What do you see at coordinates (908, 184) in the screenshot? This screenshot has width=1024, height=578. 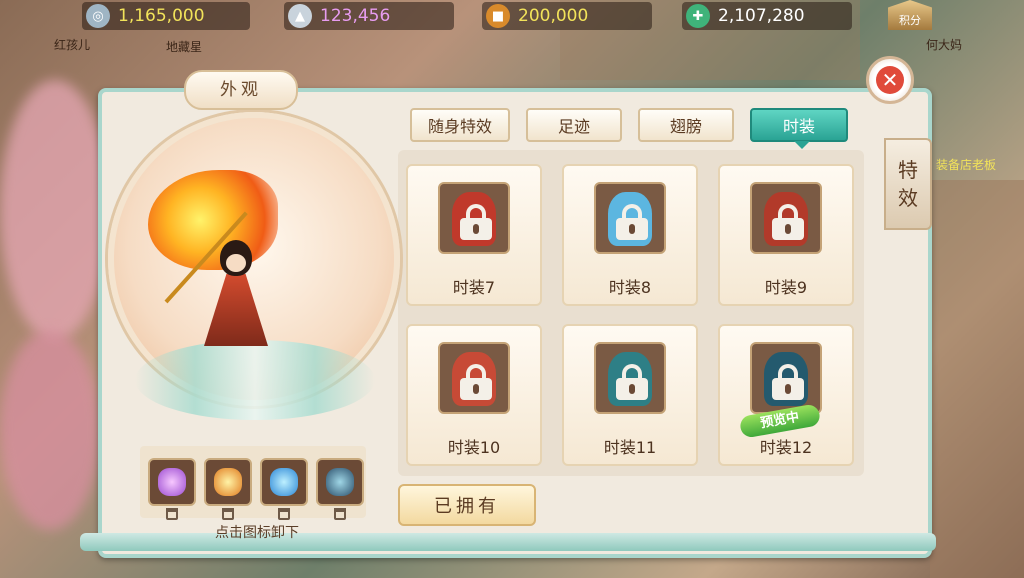 I see `side-tab-effects: 特 效` at bounding box center [908, 184].